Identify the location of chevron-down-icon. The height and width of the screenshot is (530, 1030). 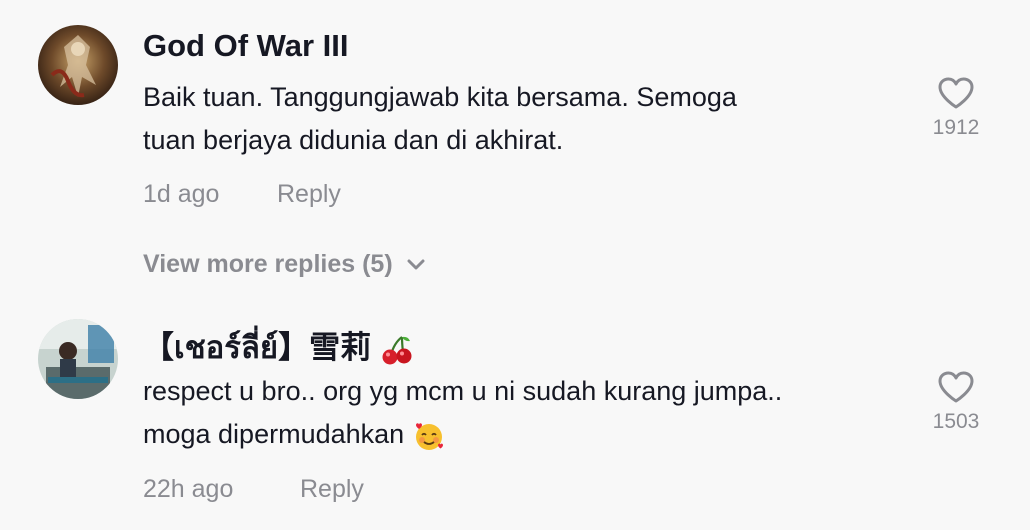
(416, 264).